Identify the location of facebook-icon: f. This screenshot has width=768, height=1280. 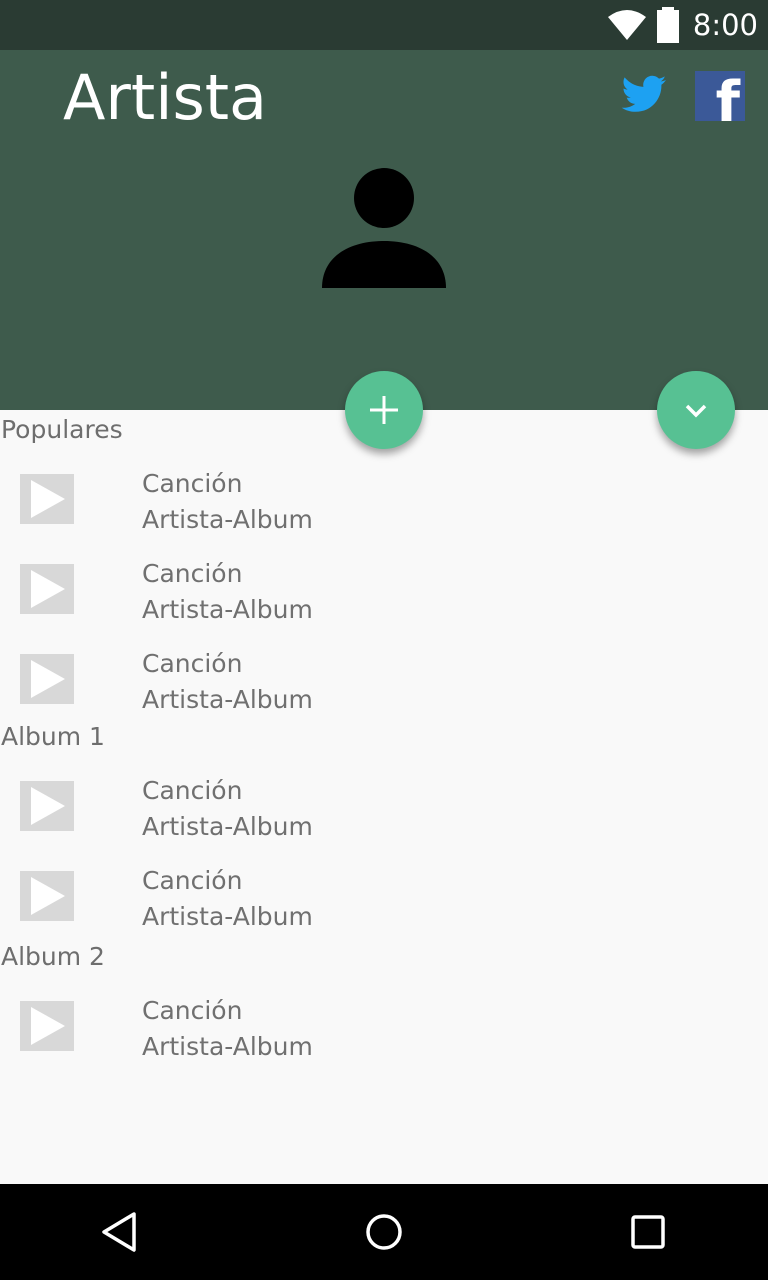
(720, 96).